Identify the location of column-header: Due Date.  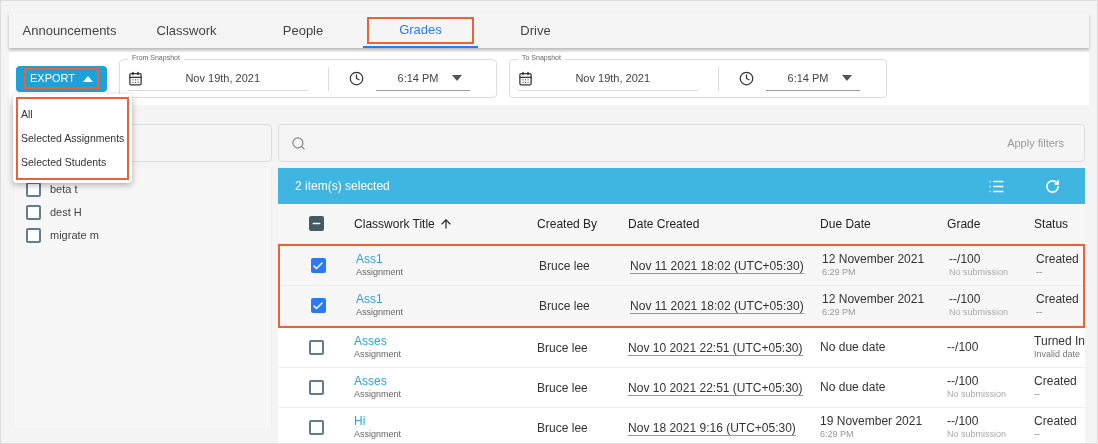
(845, 223).